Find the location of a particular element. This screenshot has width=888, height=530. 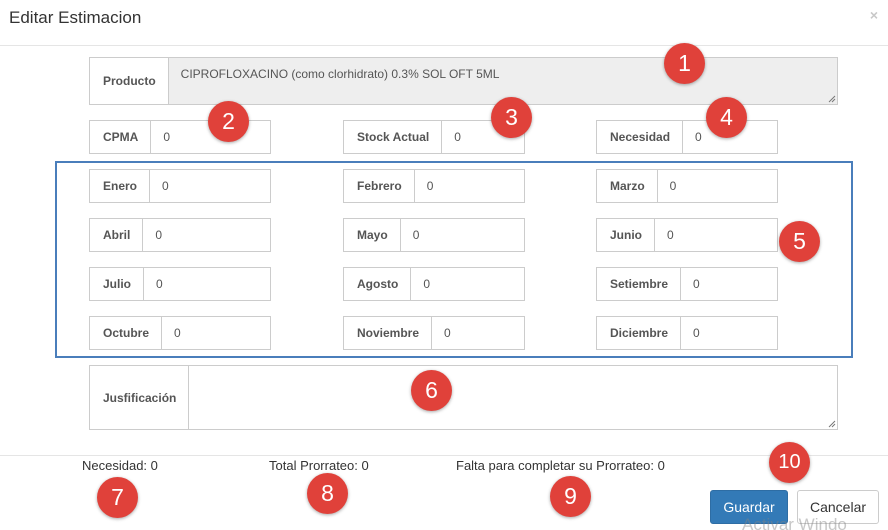

month-label: Agosto is located at coordinates (378, 284).